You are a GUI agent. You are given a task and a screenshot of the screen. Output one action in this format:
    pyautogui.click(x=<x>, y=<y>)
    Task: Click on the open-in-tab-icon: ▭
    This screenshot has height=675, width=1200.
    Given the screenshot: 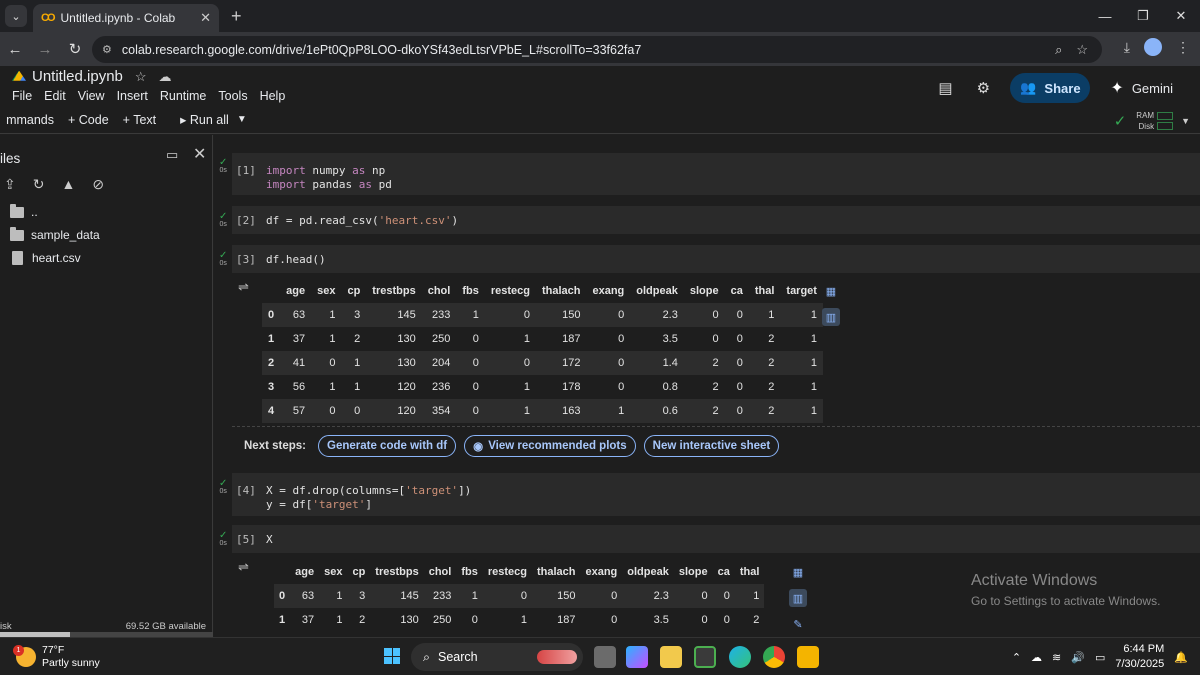 What is the action you would take?
    pyautogui.click(x=172, y=155)
    